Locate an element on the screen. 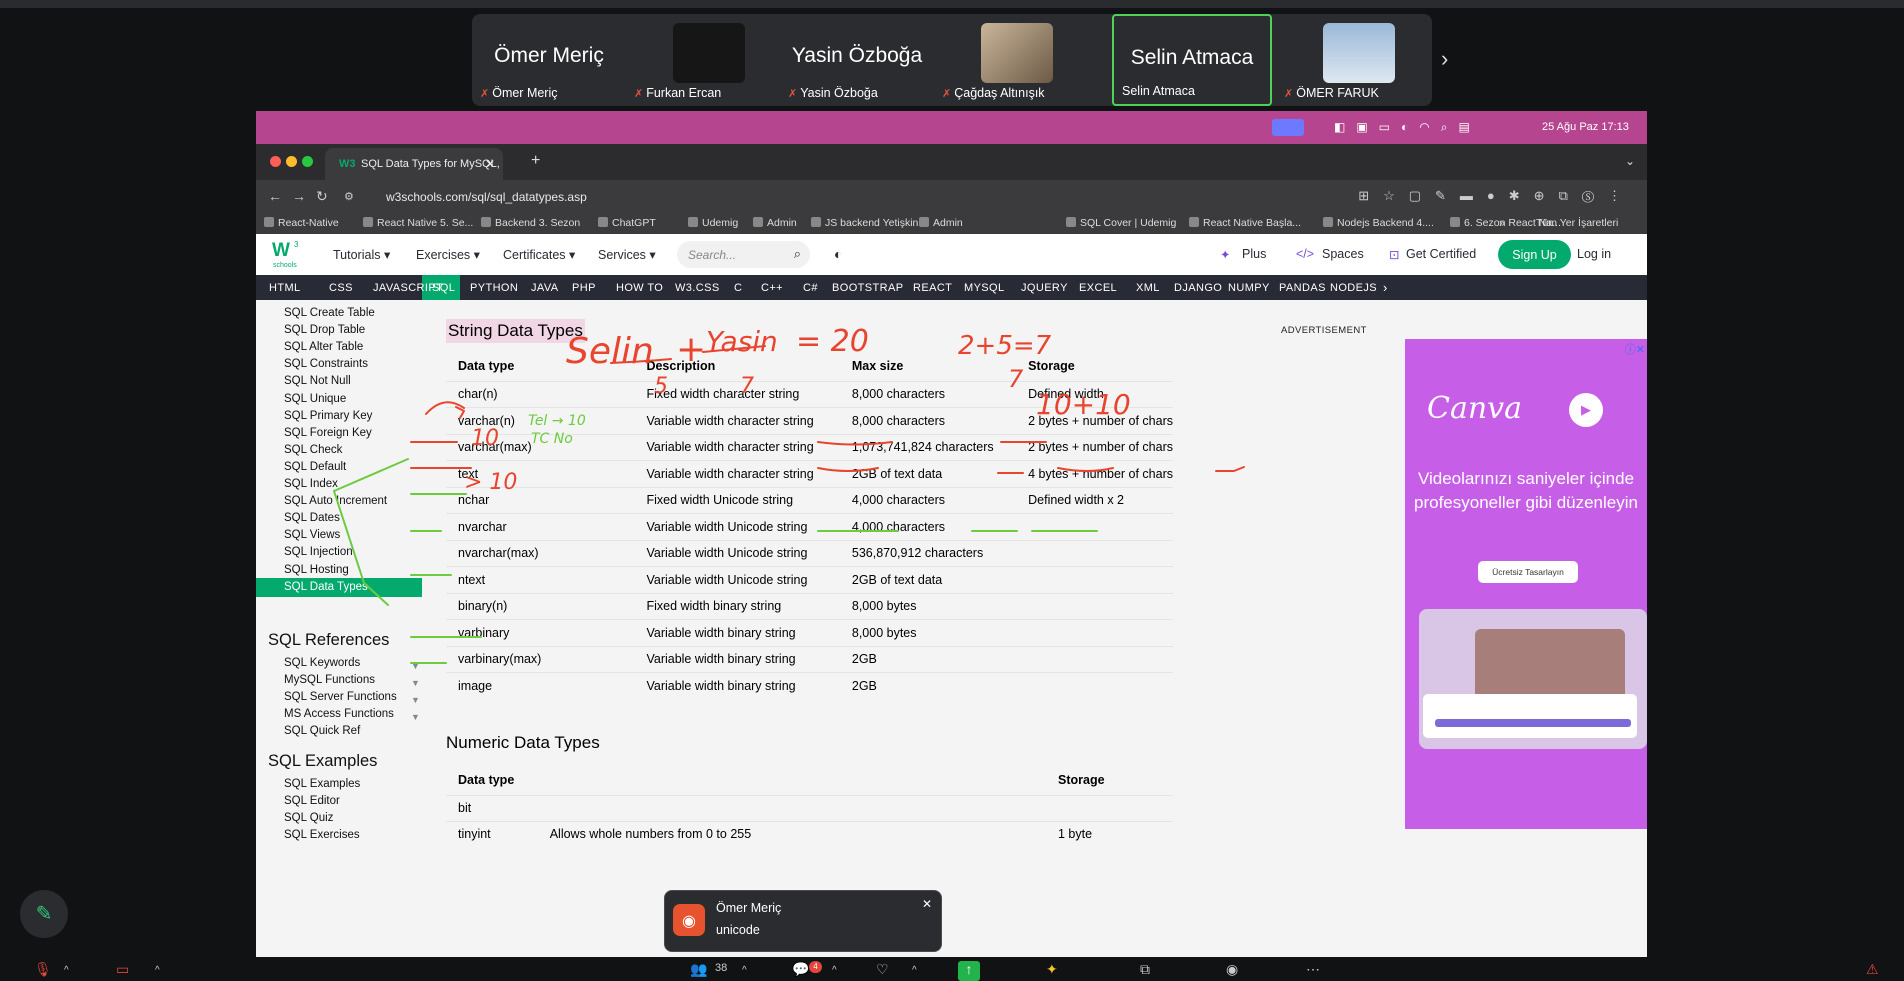 This screenshot has height=981, width=1904. ad-close-icon: ⓘ✕ is located at coordinates (1635, 349).